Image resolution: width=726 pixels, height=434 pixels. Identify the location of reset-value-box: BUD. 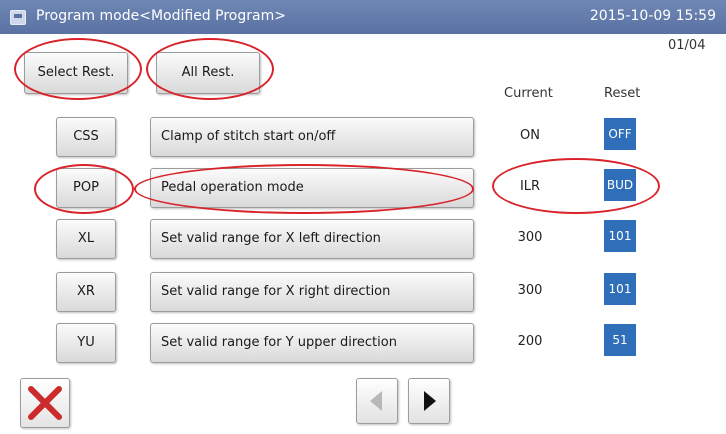
(620, 185).